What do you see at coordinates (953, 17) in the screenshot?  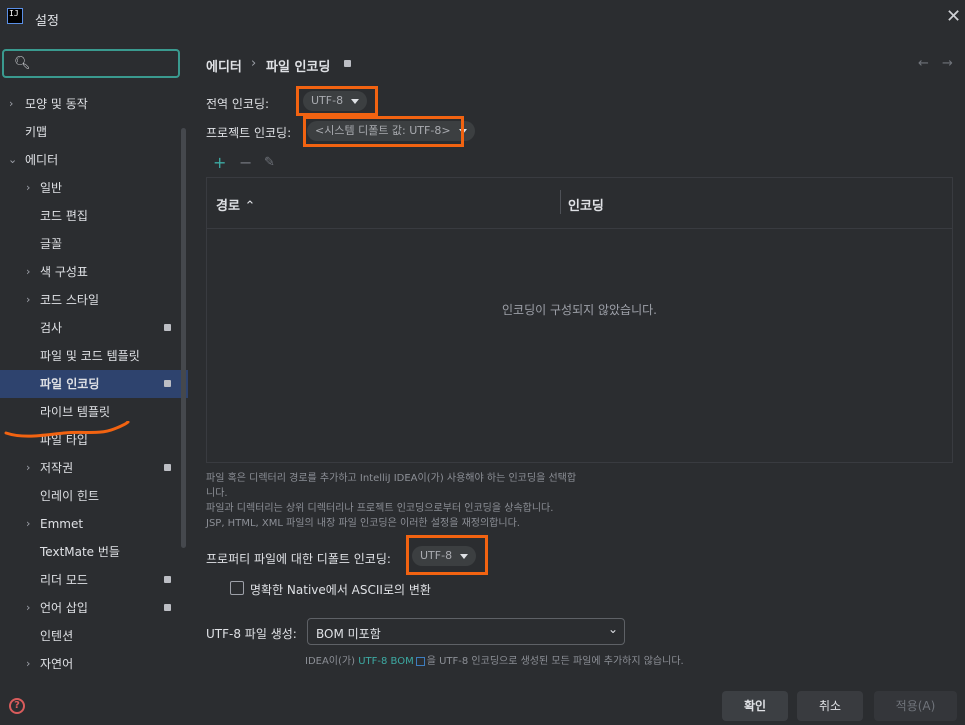 I see `close-icon: ✕` at bounding box center [953, 17].